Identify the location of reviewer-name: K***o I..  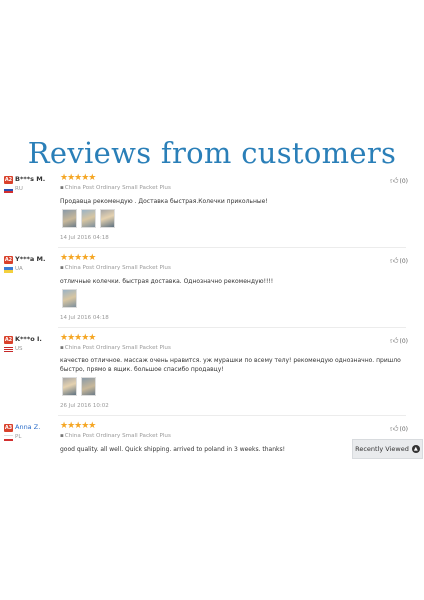
(28, 339).